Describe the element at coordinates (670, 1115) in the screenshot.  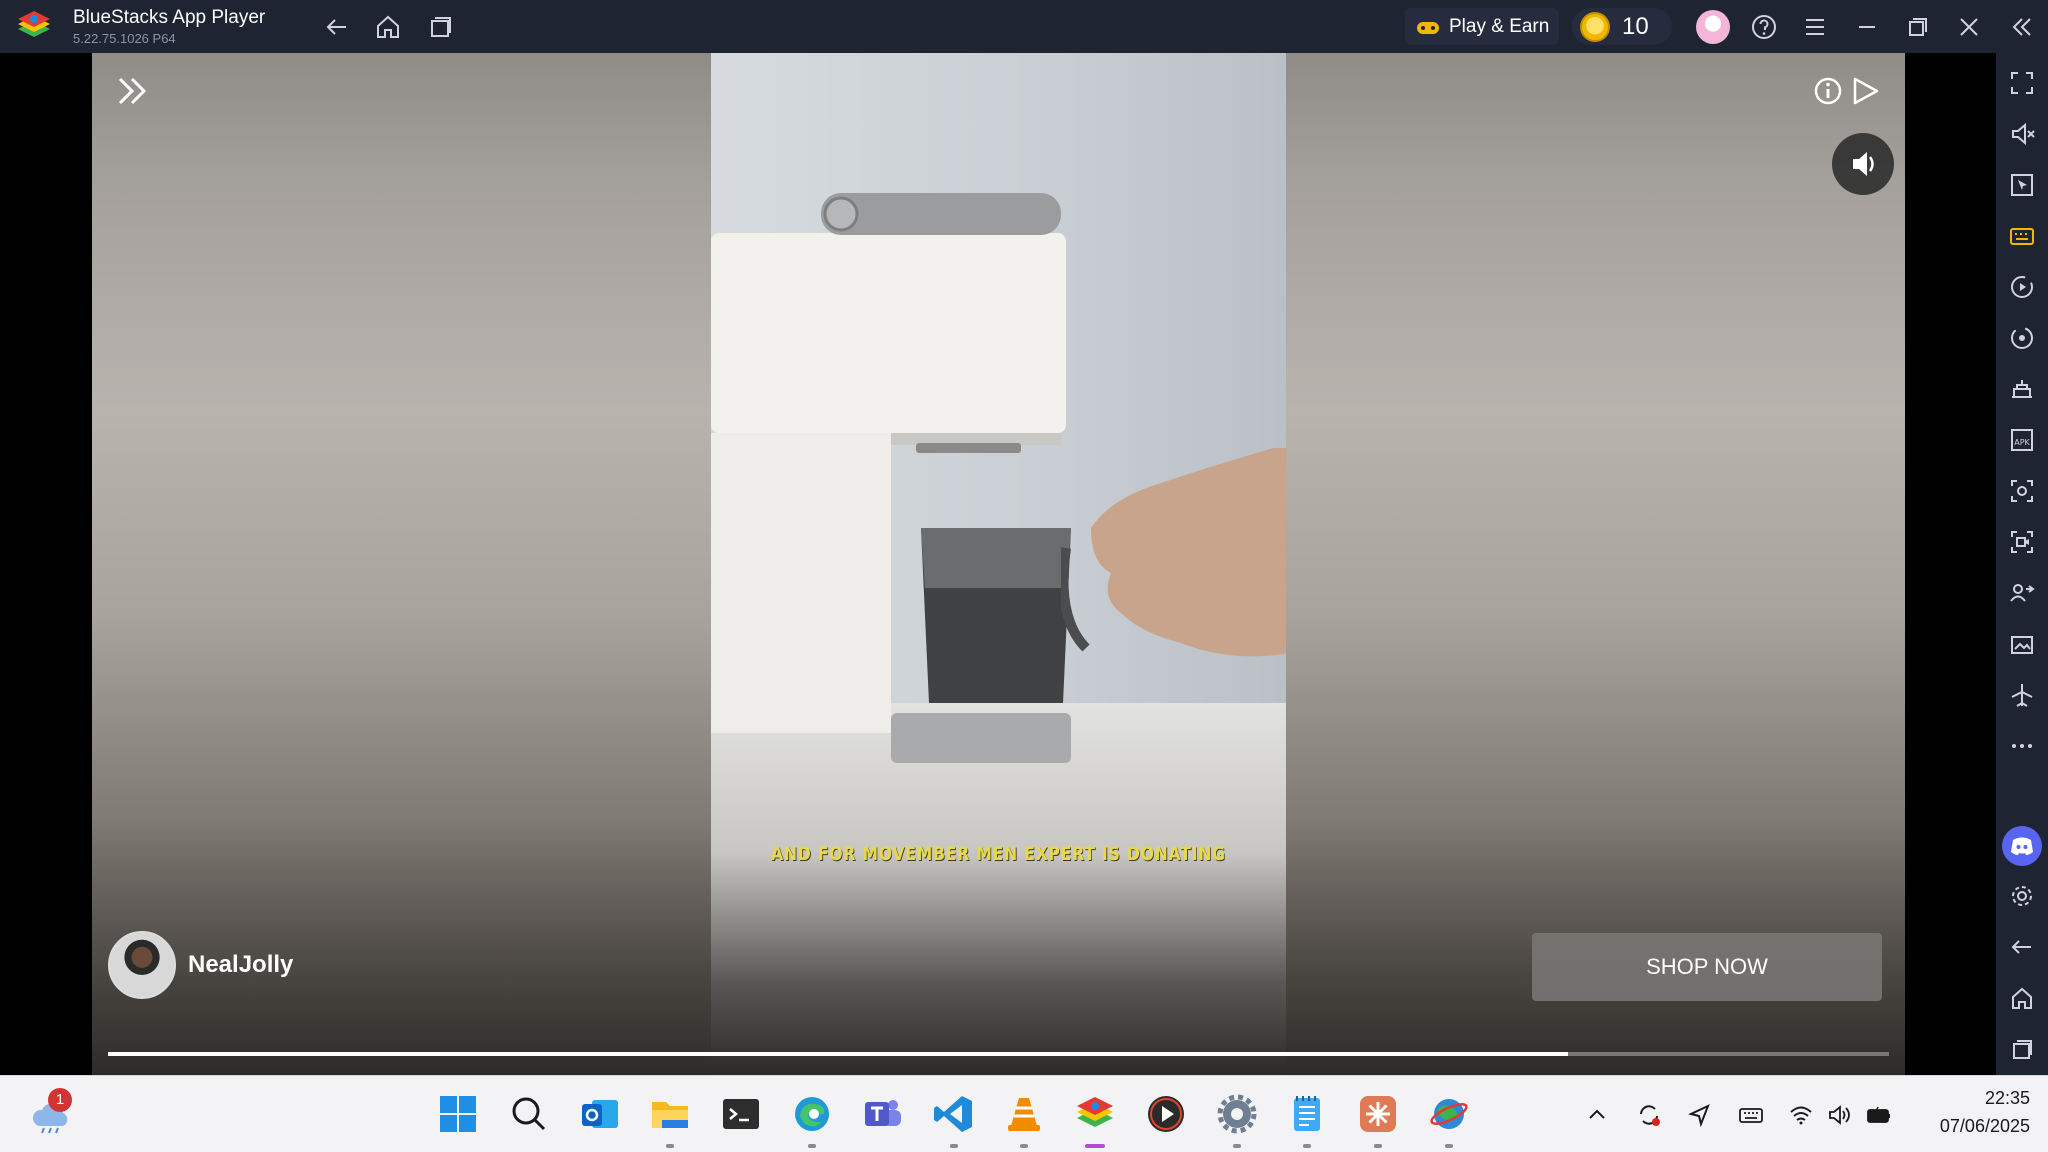
I see `folder-icon` at that location.